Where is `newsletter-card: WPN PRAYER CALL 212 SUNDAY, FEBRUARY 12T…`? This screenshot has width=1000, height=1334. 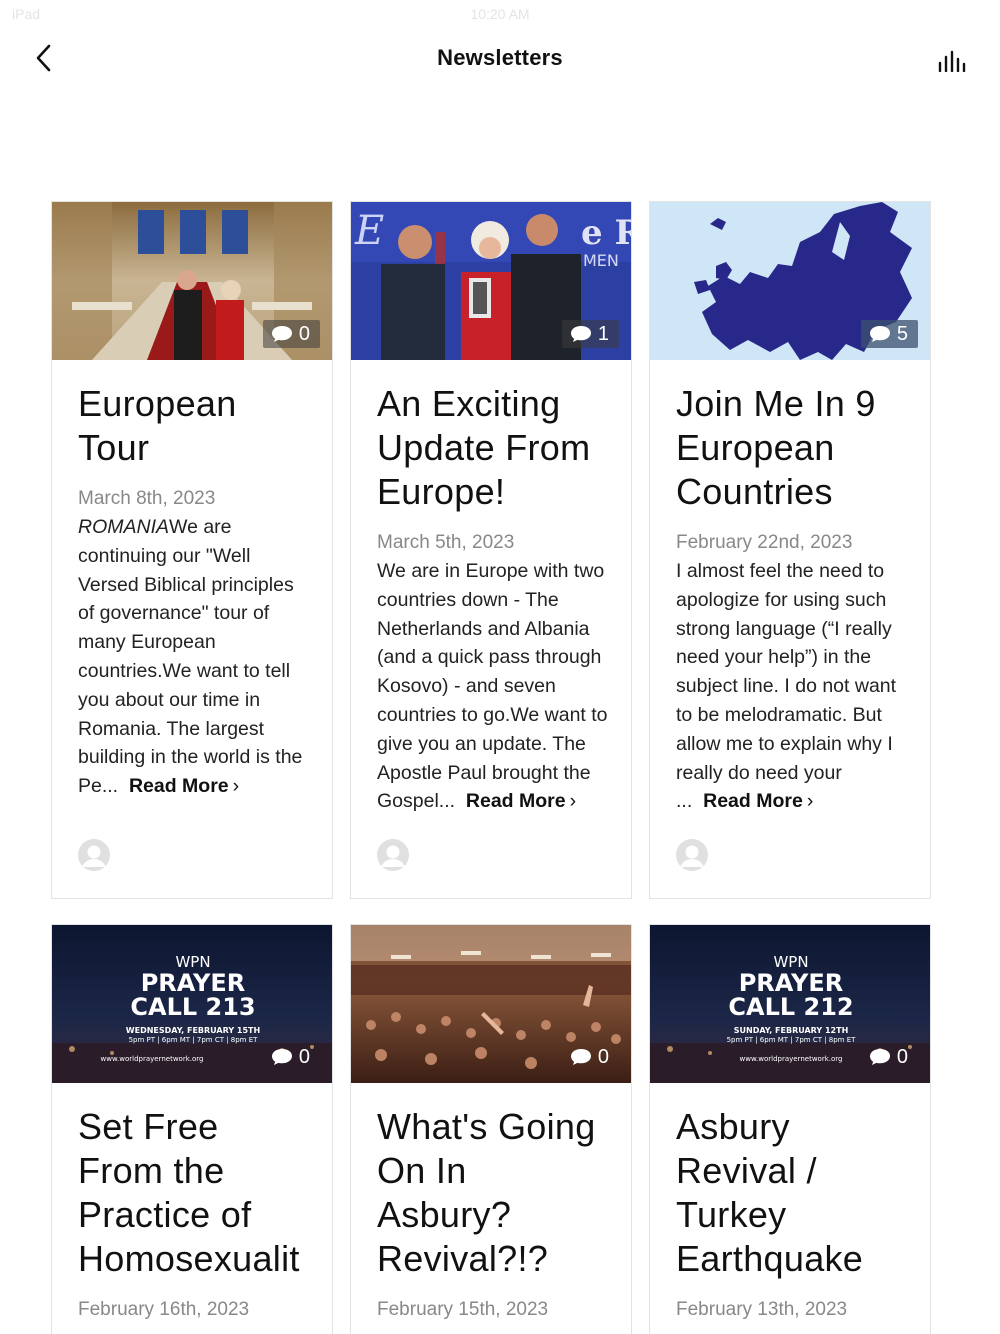
newsletter-card: WPN PRAYER CALL 212 SUNDAY, FEBRUARY 12T… is located at coordinates (790, 1129).